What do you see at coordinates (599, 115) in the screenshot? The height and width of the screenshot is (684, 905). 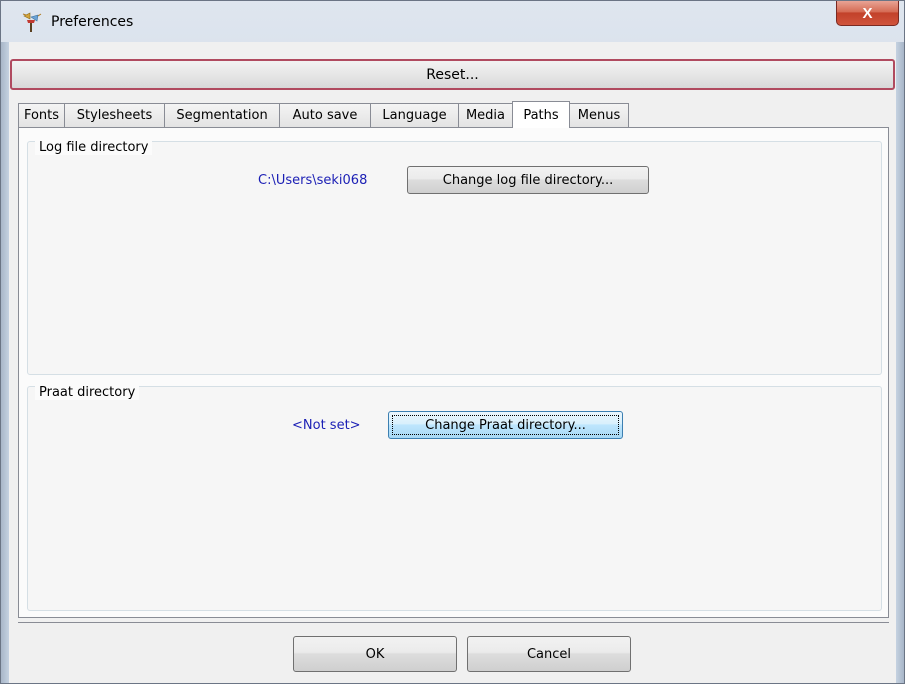 I see `tab-menus: Menus` at bounding box center [599, 115].